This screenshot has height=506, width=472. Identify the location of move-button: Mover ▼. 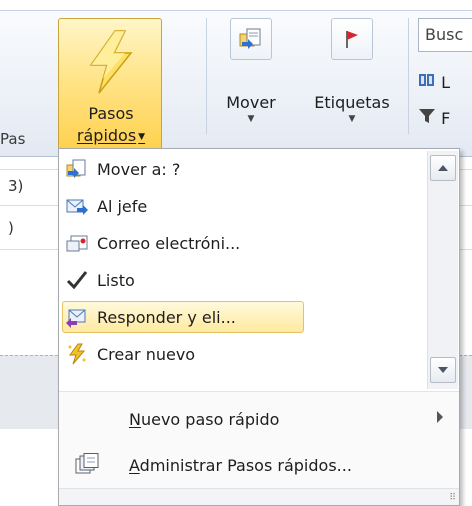
(251, 74).